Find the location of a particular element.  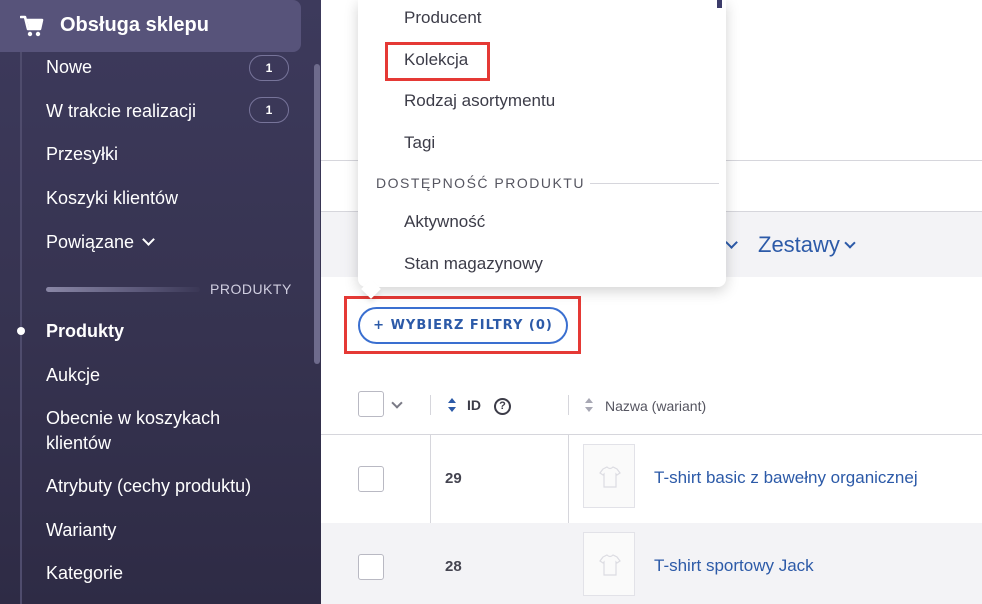

filter-option-collection: Kolekcja is located at coordinates (436, 60).